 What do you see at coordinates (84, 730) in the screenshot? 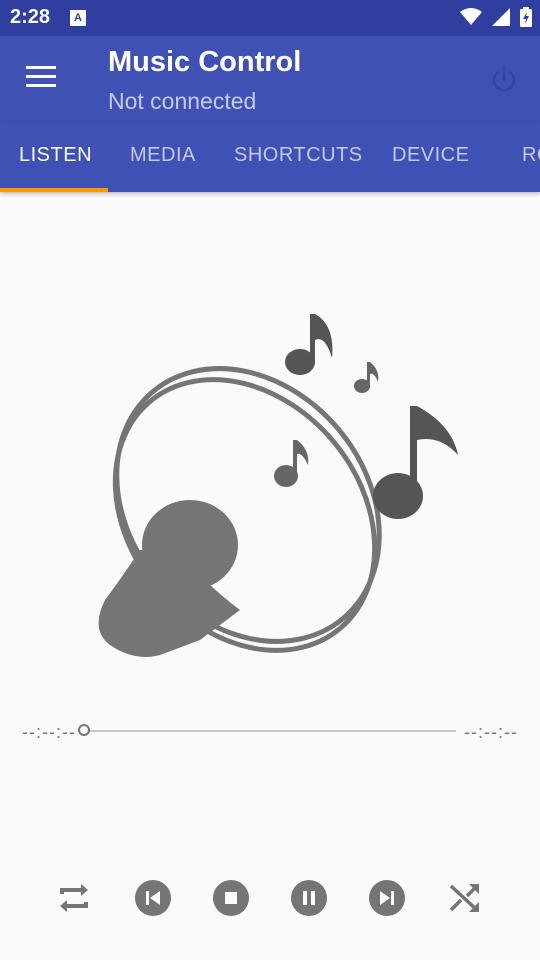
I see `seek-thumb` at bounding box center [84, 730].